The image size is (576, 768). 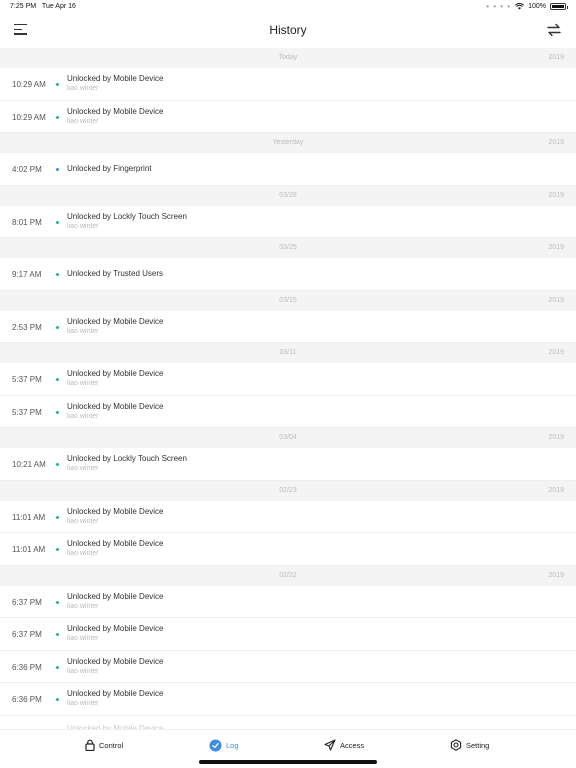 What do you see at coordinates (43, 6) in the screenshot?
I see `status-time-date: 7:25 PM Tue Apr 16` at bounding box center [43, 6].